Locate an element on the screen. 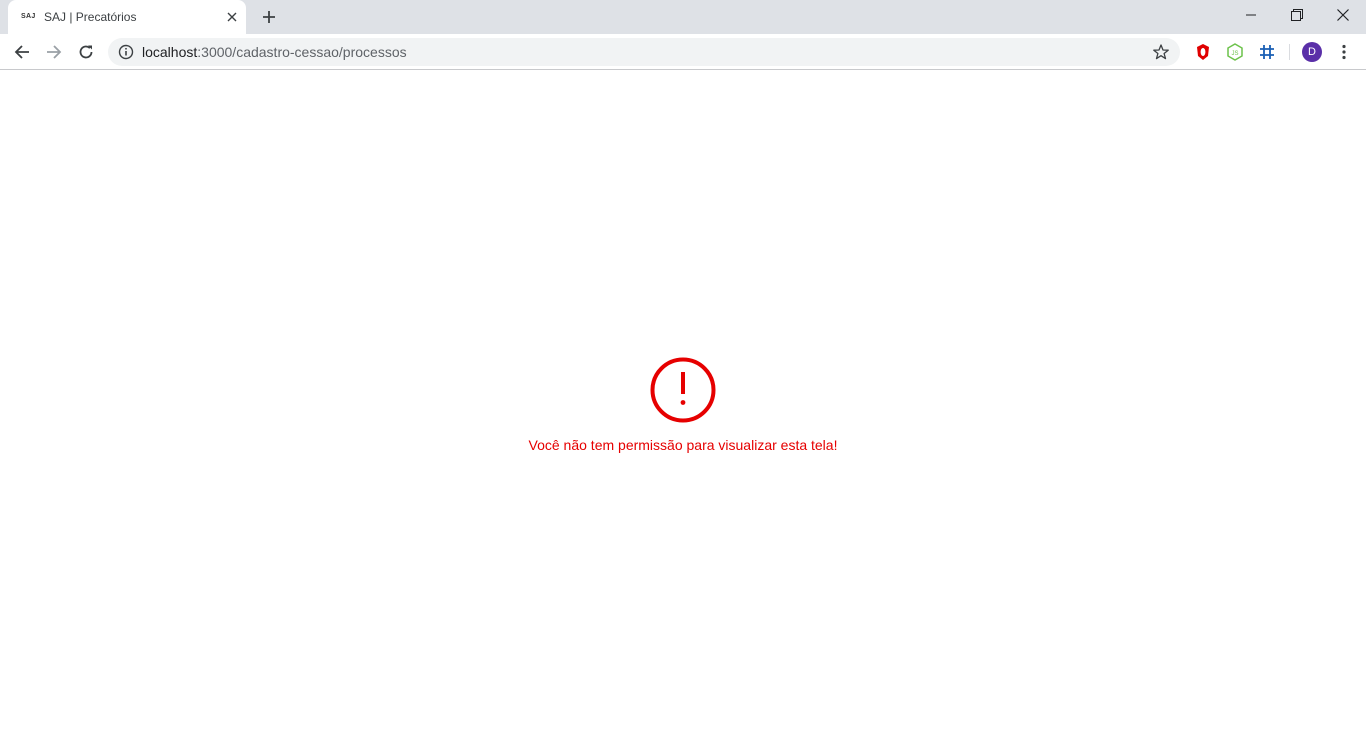 Image resolution: width=1366 pixels, height=738 pixels. back-arrow-icon is located at coordinates (22, 52).